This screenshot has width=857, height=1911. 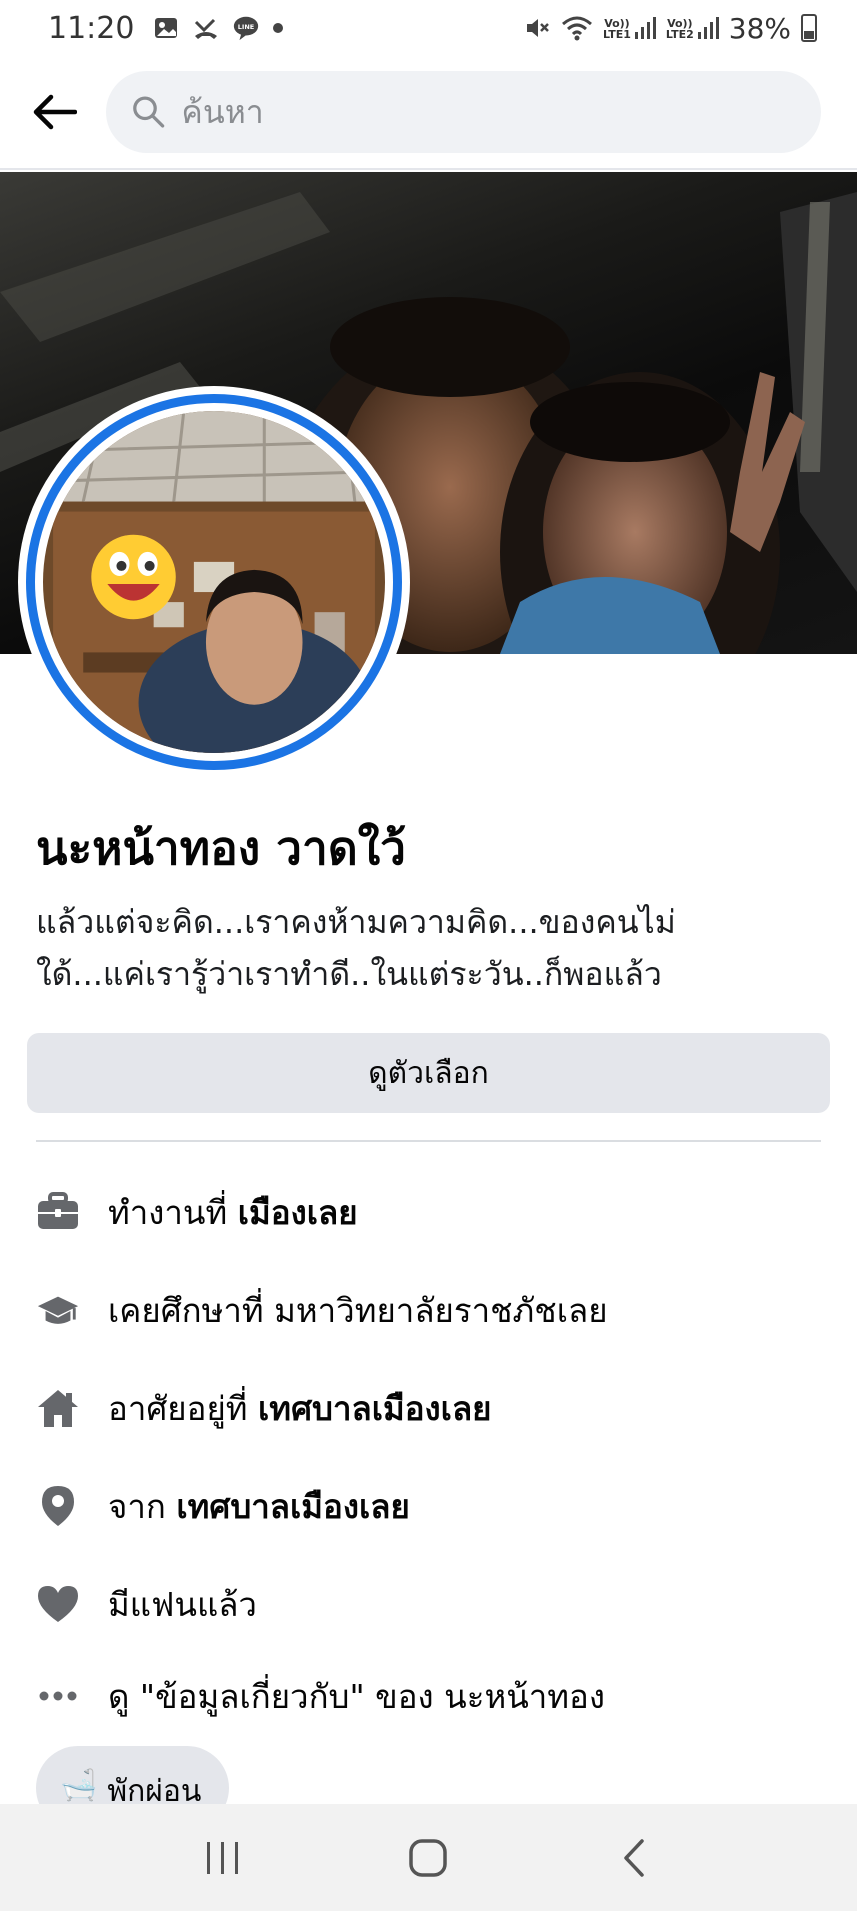 What do you see at coordinates (428, 1141) in the screenshot?
I see `divider` at bounding box center [428, 1141].